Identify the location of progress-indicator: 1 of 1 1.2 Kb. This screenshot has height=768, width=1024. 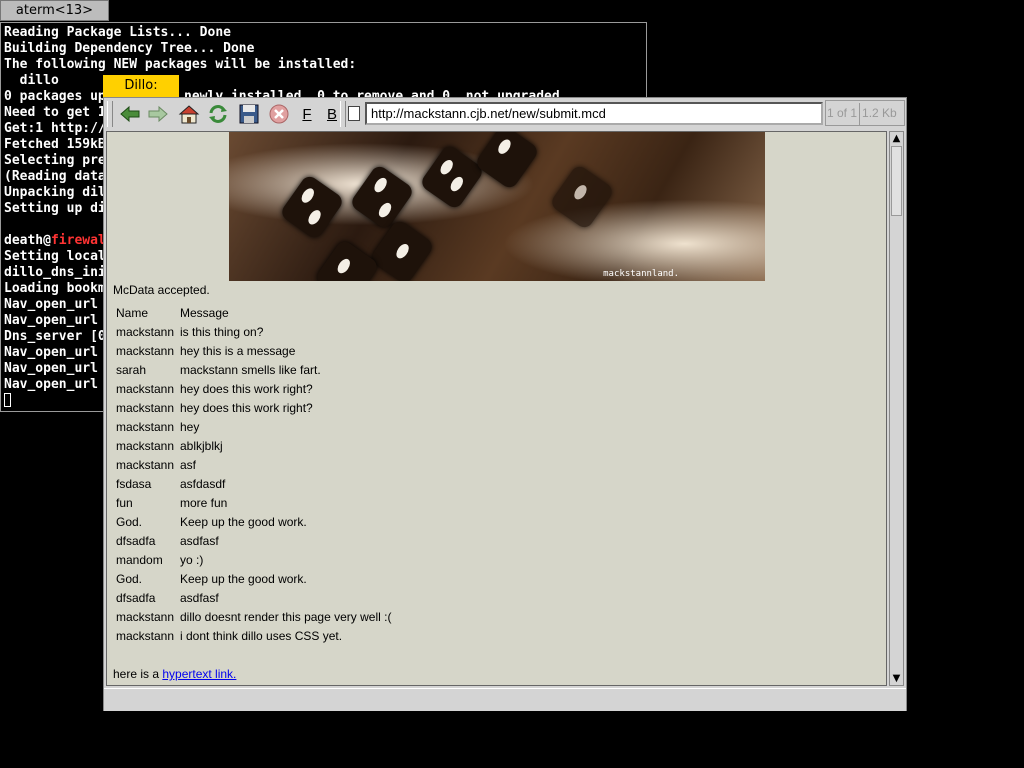
(865, 113).